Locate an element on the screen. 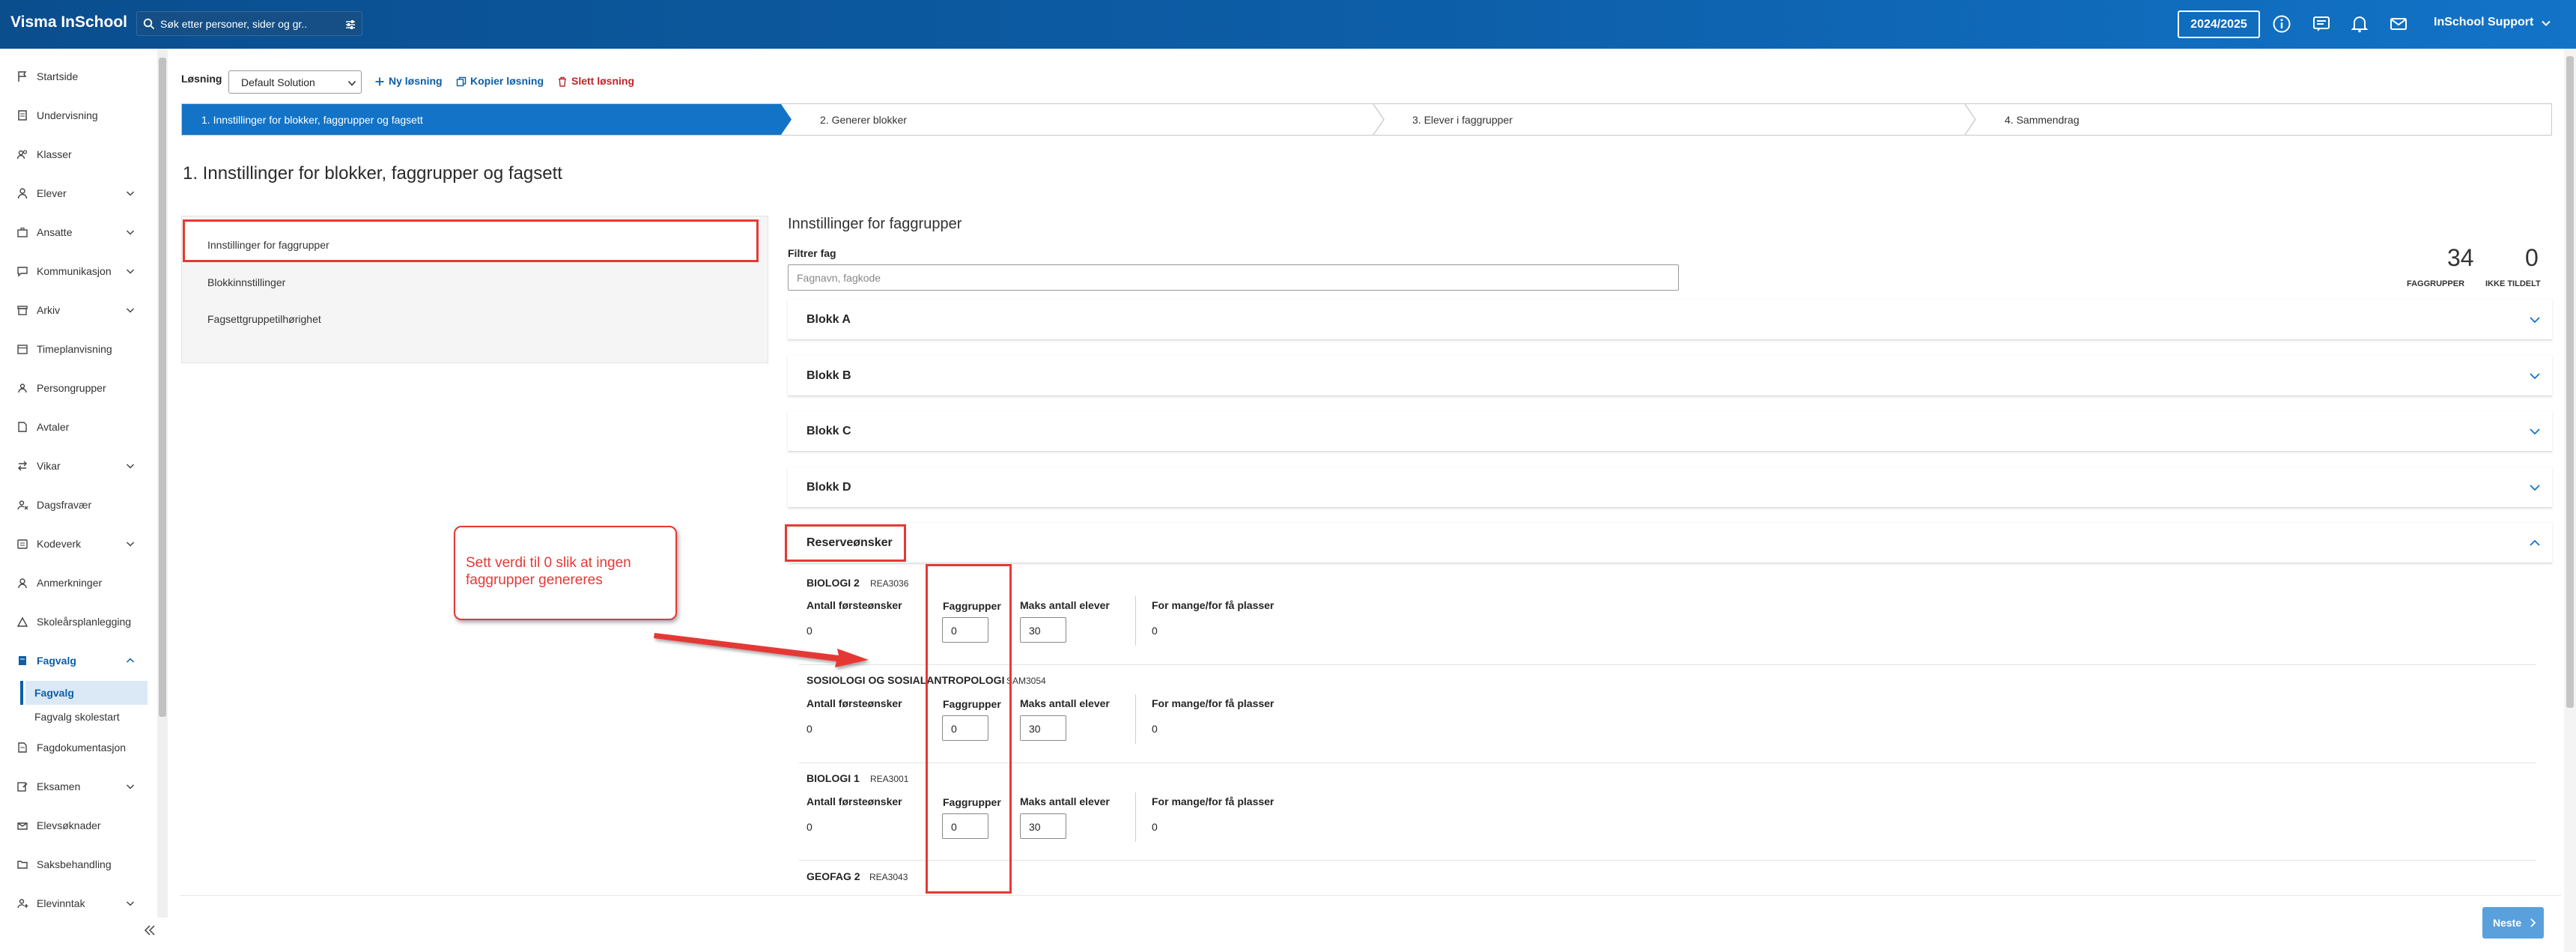 The image size is (2576, 952). message-icon is located at coordinates (2321, 24).